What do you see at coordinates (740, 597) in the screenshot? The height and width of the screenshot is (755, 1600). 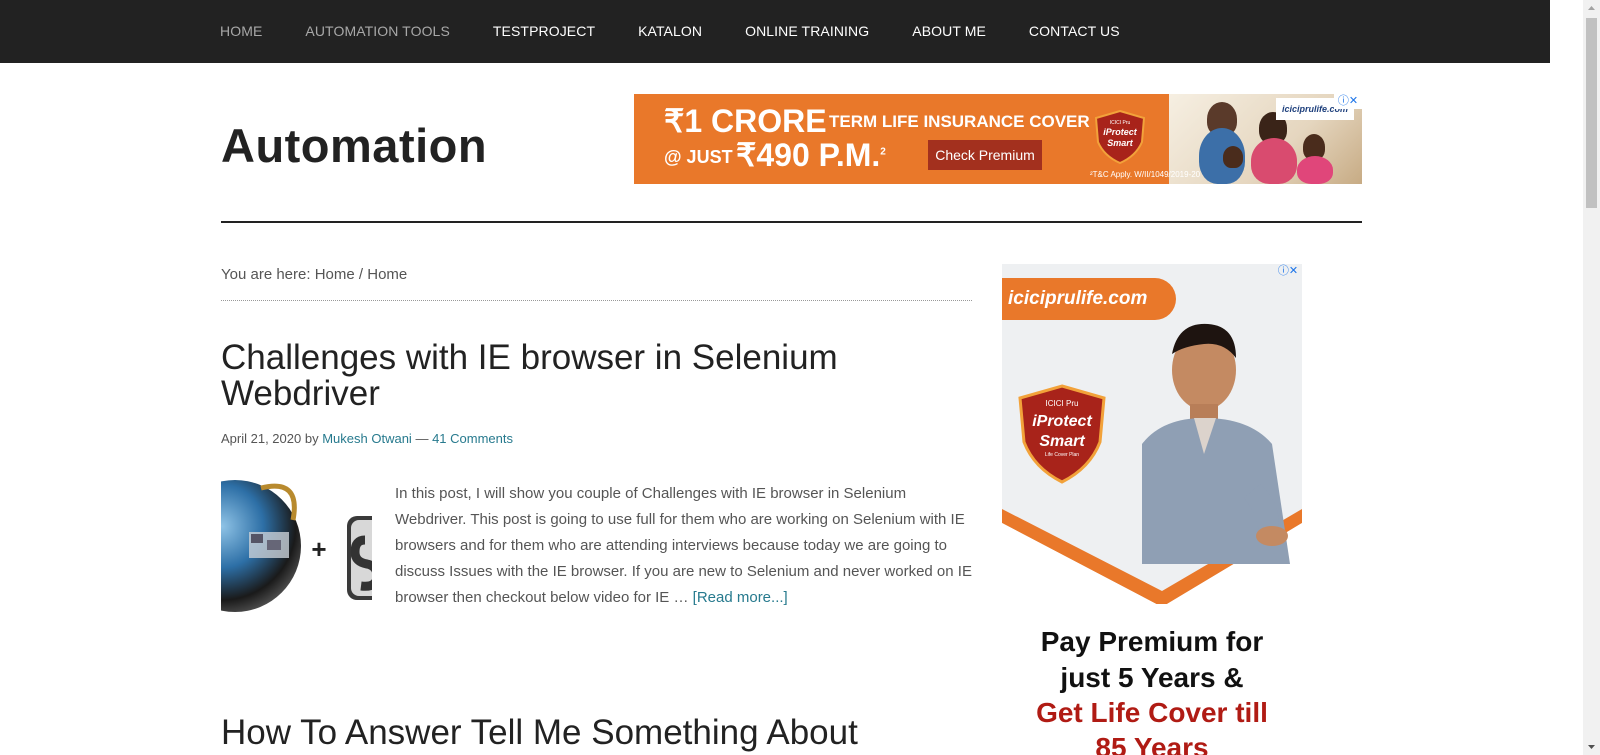 I see `read-more-link: [Read more...]` at bounding box center [740, 597].